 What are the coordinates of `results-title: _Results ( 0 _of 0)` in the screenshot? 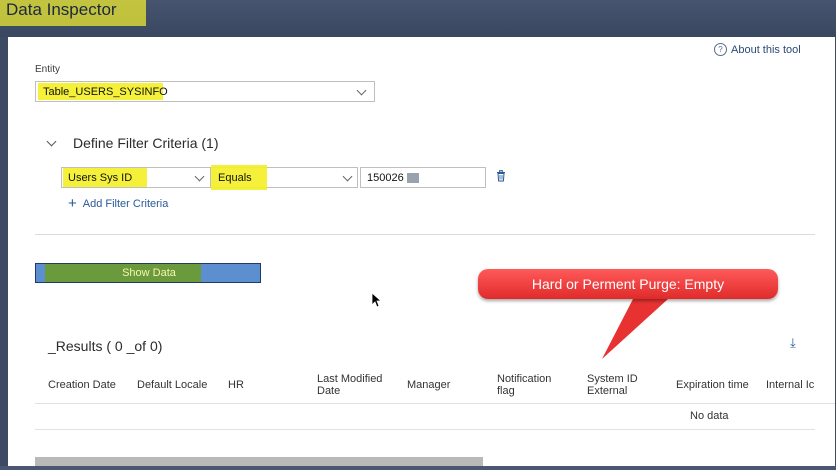 It's located at (105, 346).